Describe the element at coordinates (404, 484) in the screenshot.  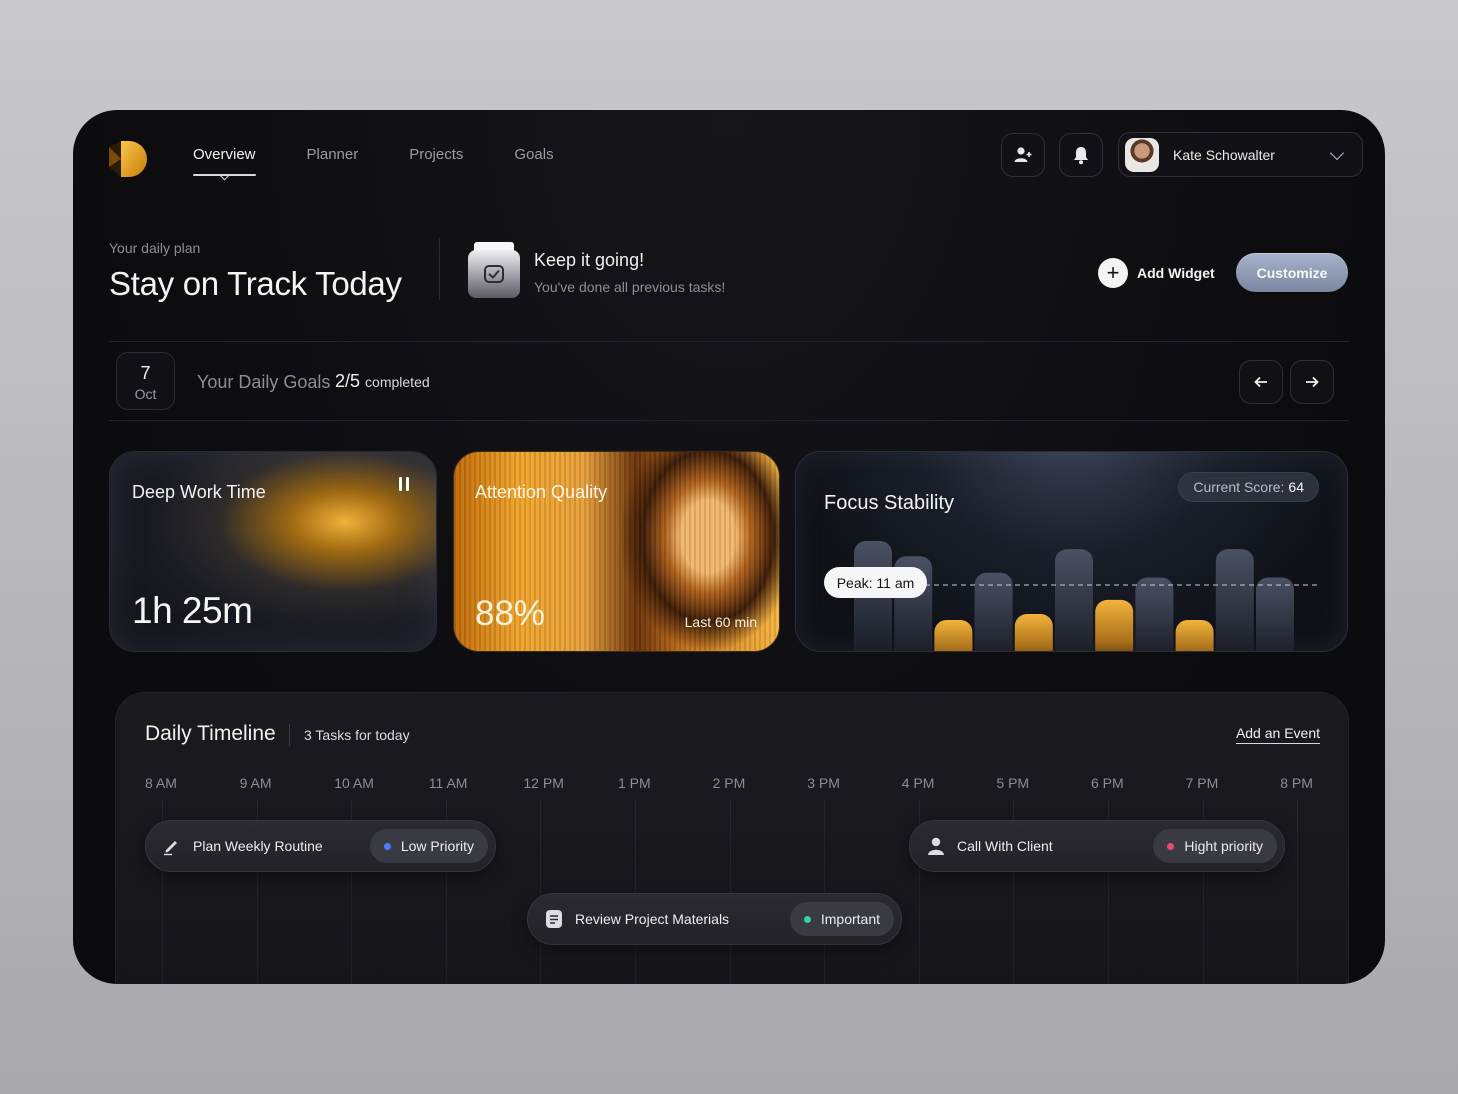
I see `pause-icon` at that location.